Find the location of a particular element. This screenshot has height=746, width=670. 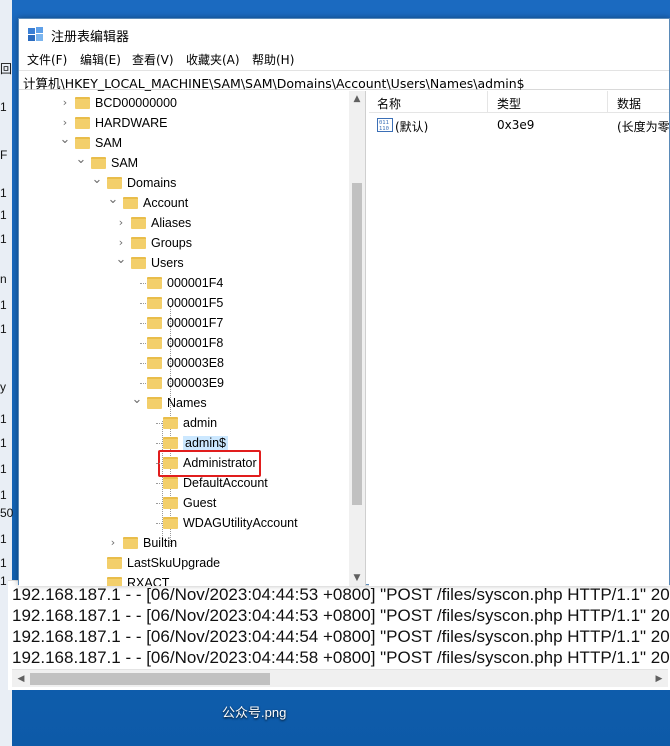

tree-item-users: ⌄ Users is located at coordinates (183, 263).